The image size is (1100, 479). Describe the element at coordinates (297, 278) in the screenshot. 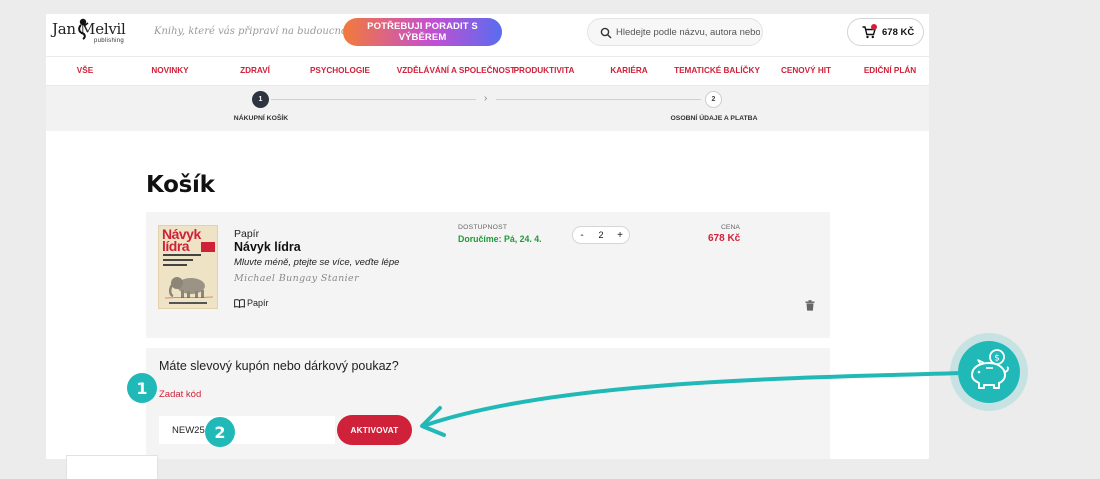

I see `item-author: Michael Bungay Stanier` at that location.